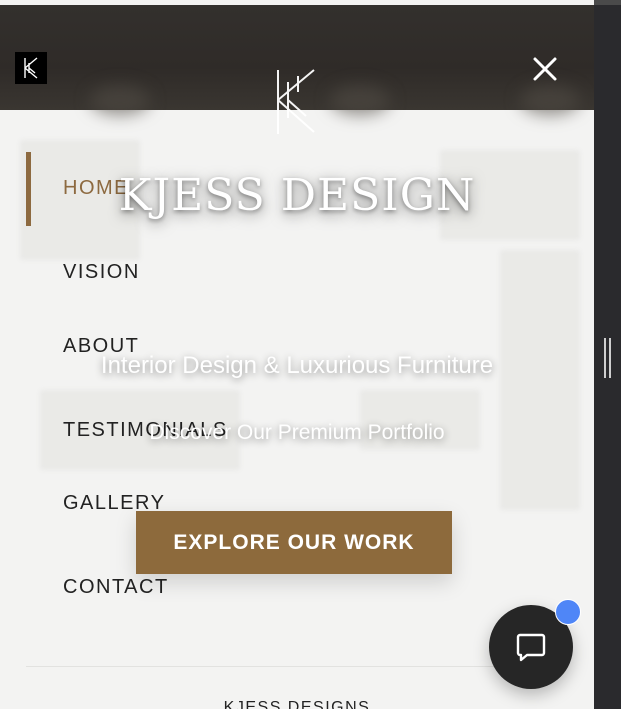  I want to click on explore-our-work-button: EXPLORE OUR WORK, so click(294, 542).